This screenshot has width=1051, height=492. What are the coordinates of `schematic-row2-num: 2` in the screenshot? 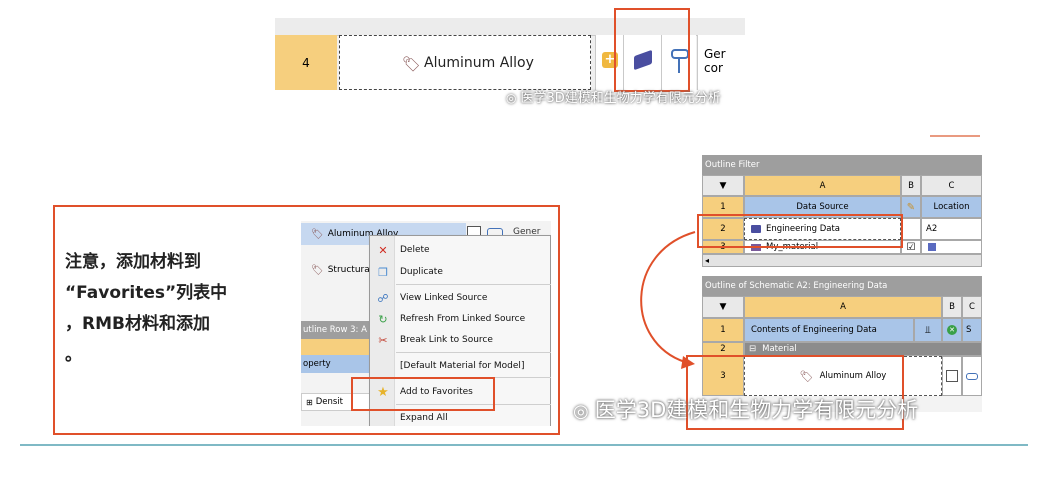 It's located at (723, 349).